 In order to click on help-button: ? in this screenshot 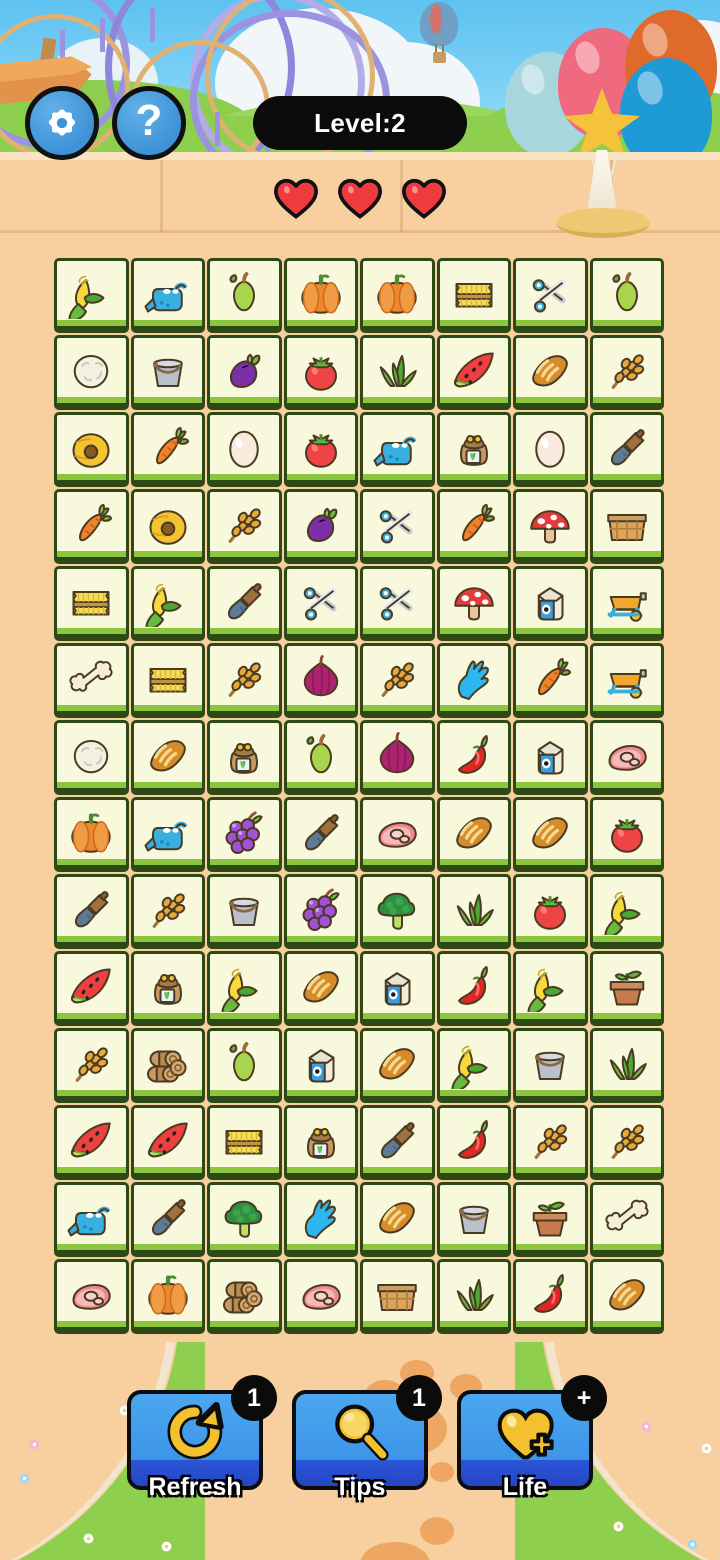, I will do `click(149, 123)`.